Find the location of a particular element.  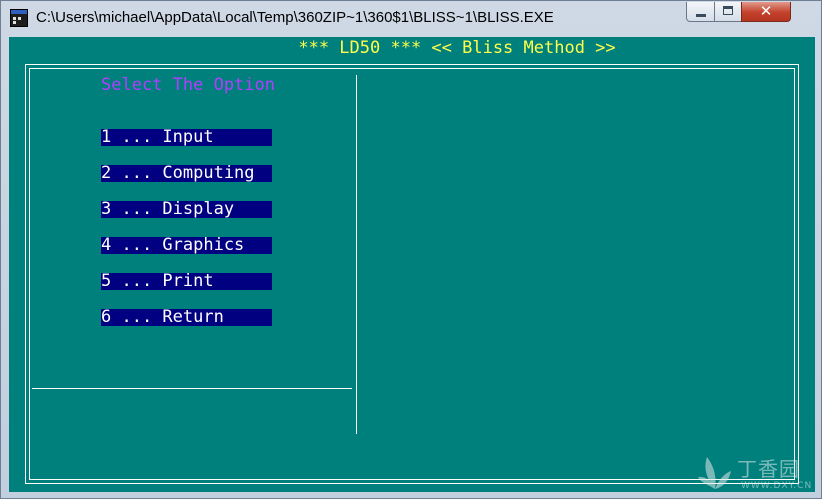

close-icon: ✕ is located at coordinates (766, 11).